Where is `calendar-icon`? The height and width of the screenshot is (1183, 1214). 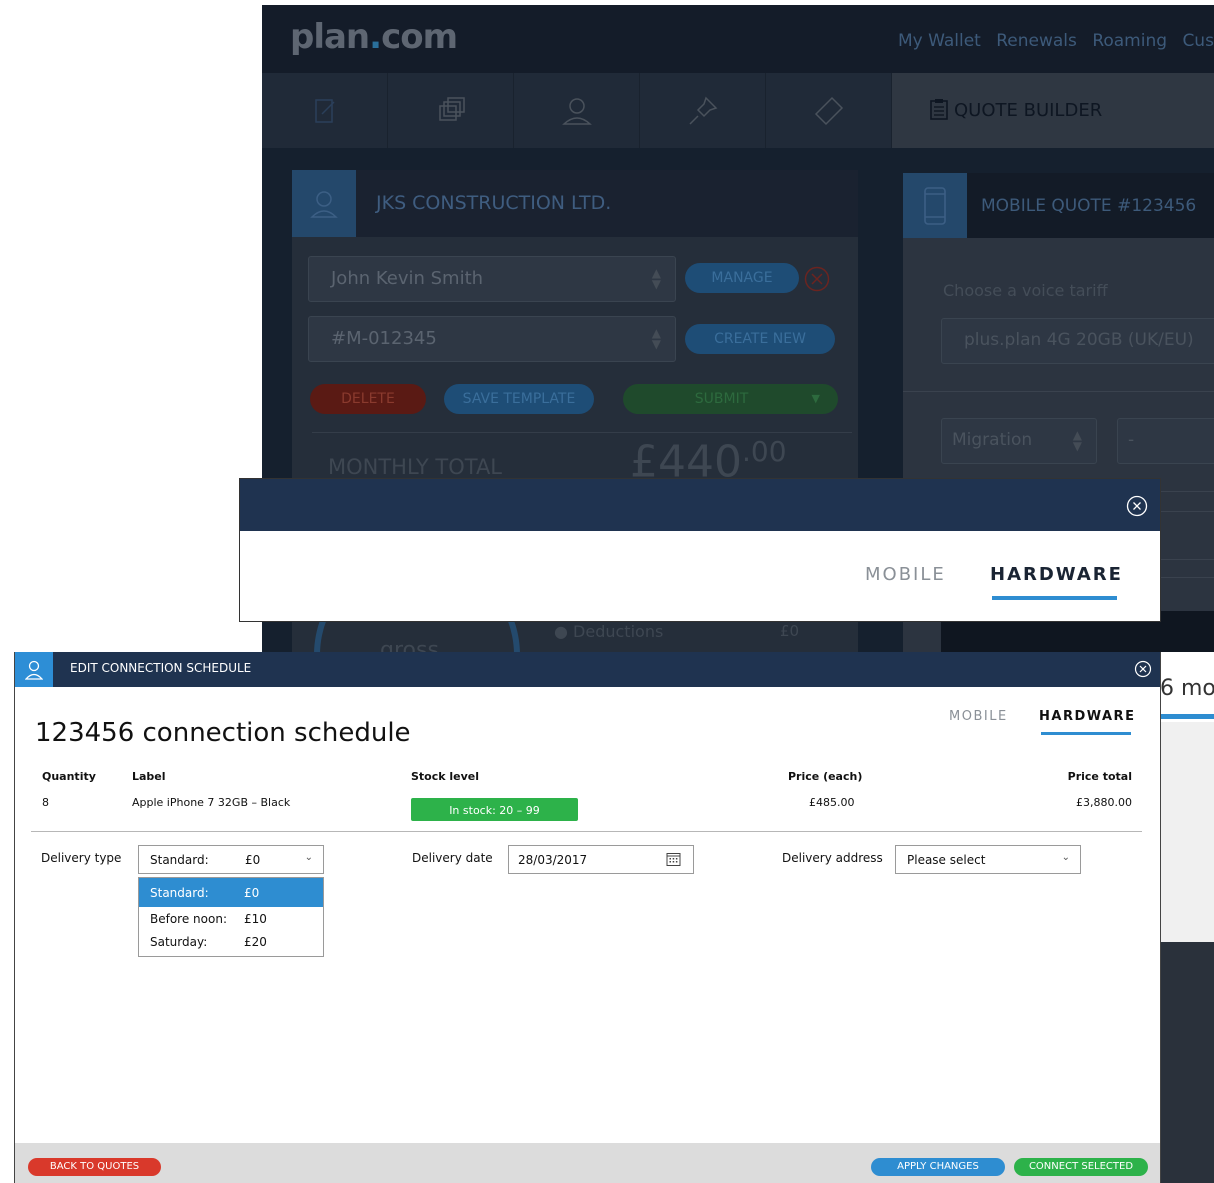 calendar-icon is located at coordinates (673, 859).